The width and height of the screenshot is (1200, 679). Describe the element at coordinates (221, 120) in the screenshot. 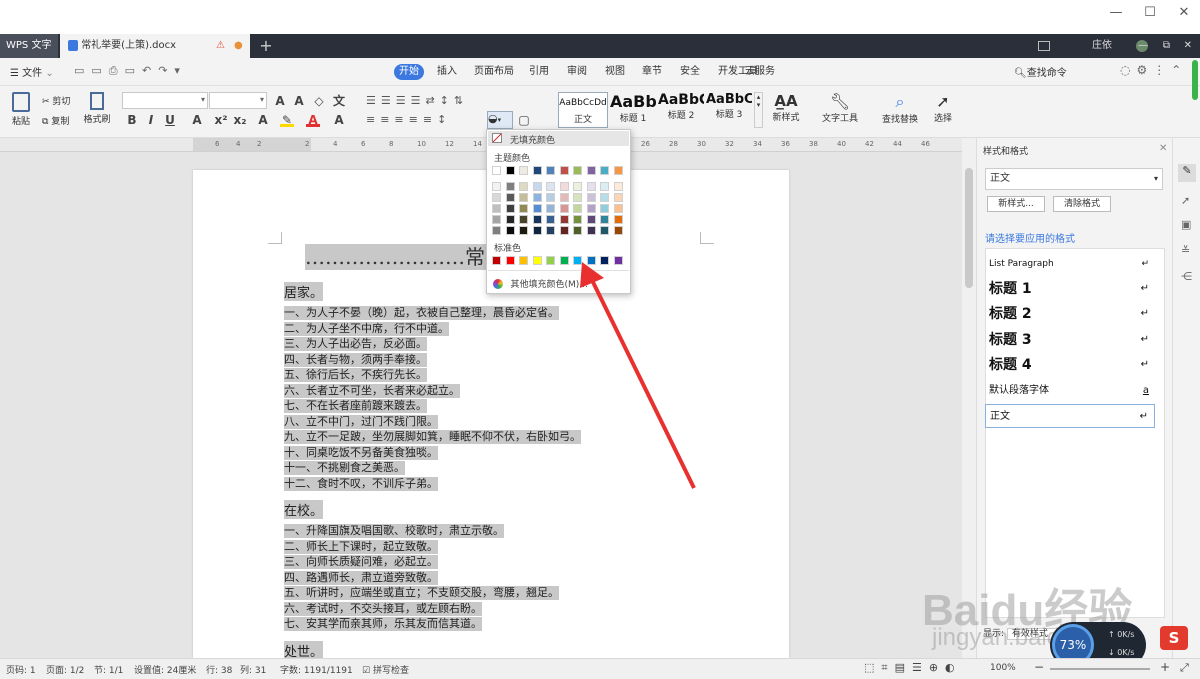

I see `superscript-icon: x²` at that location.